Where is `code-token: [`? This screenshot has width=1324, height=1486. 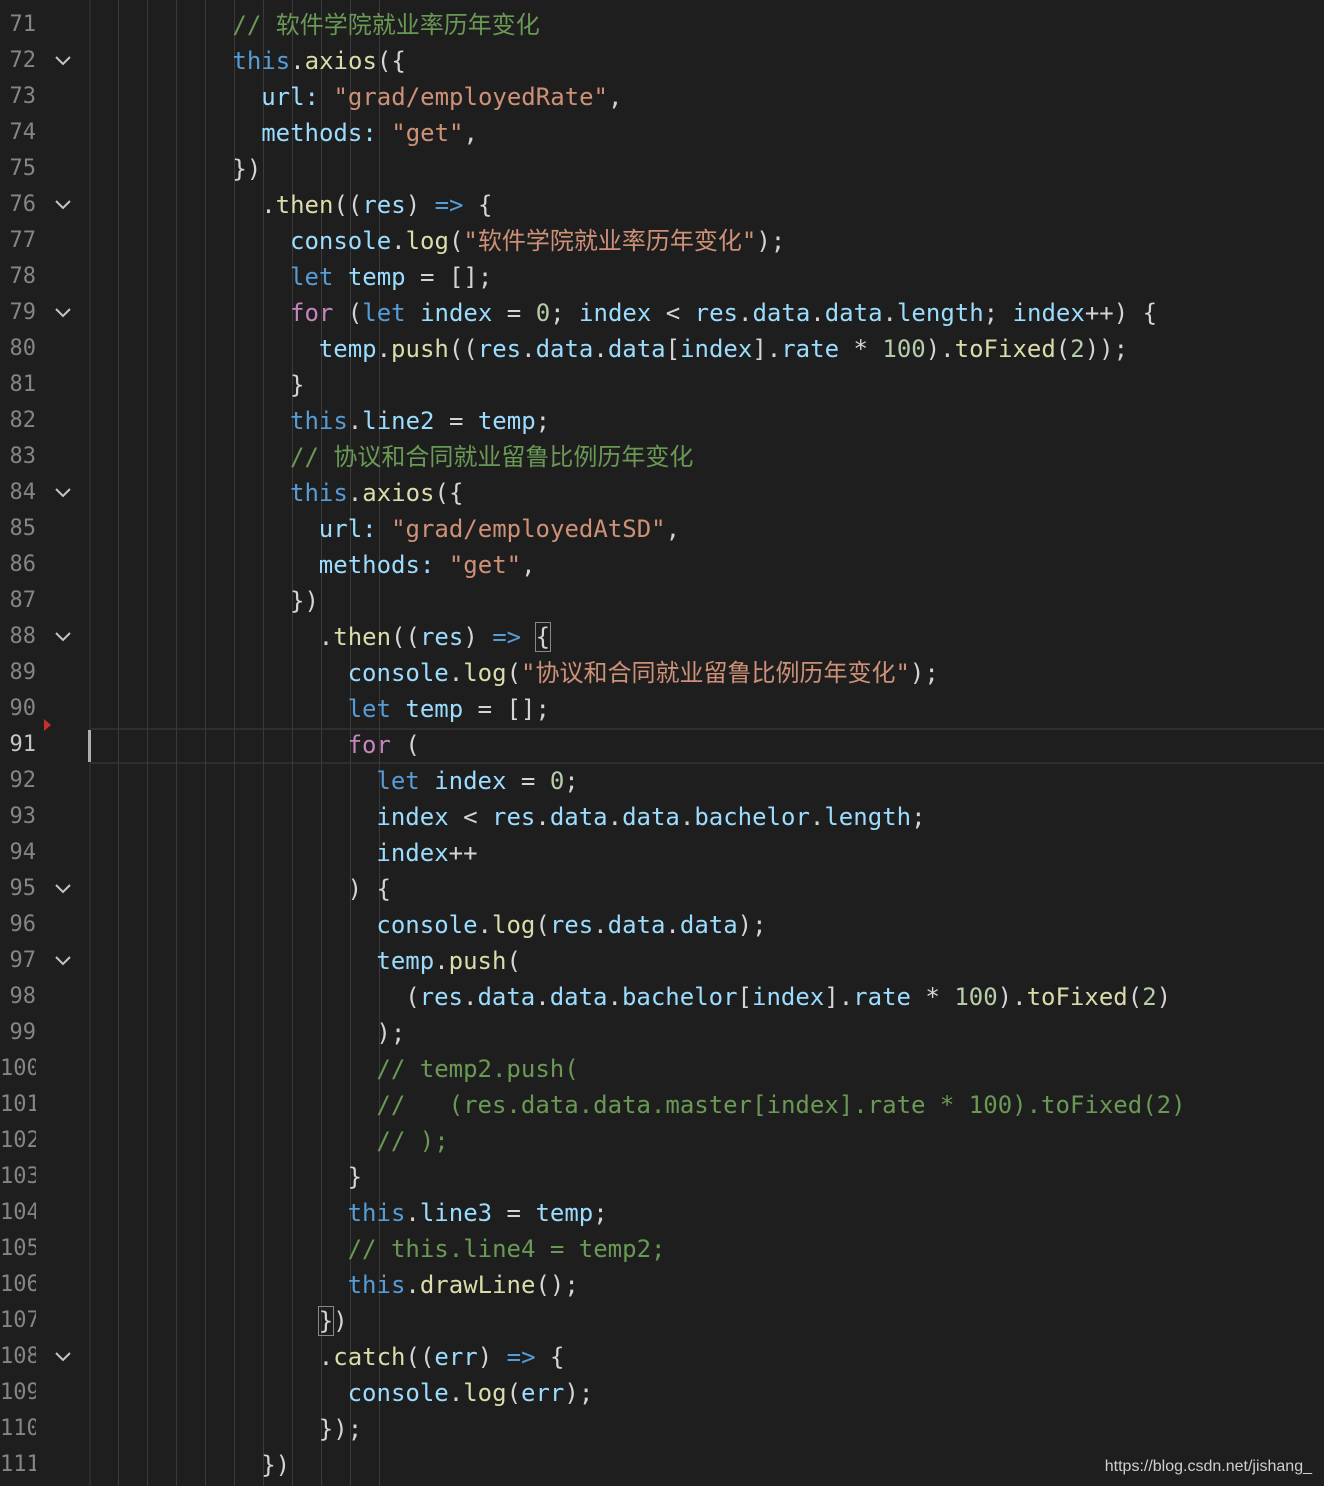 code-token: [ is located at coordinates (673, 349).